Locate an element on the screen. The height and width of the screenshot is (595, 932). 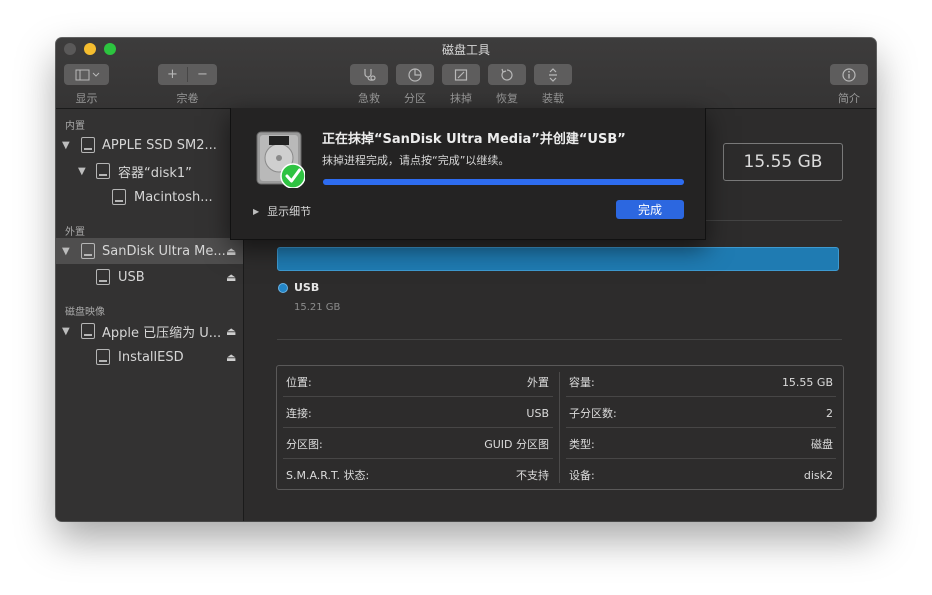
show-details-toggle: ▶ 显示细节 is located at coordinates (282, 211).